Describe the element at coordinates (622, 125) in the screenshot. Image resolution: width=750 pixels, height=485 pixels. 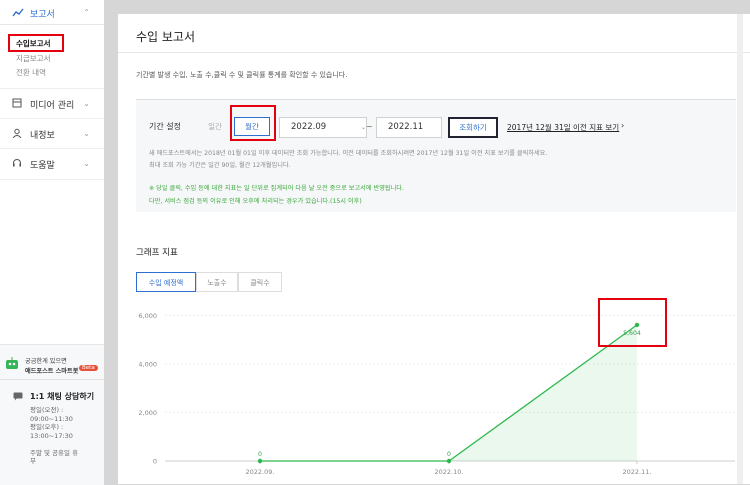
I see `chevron-right-icon: ›` at that location.